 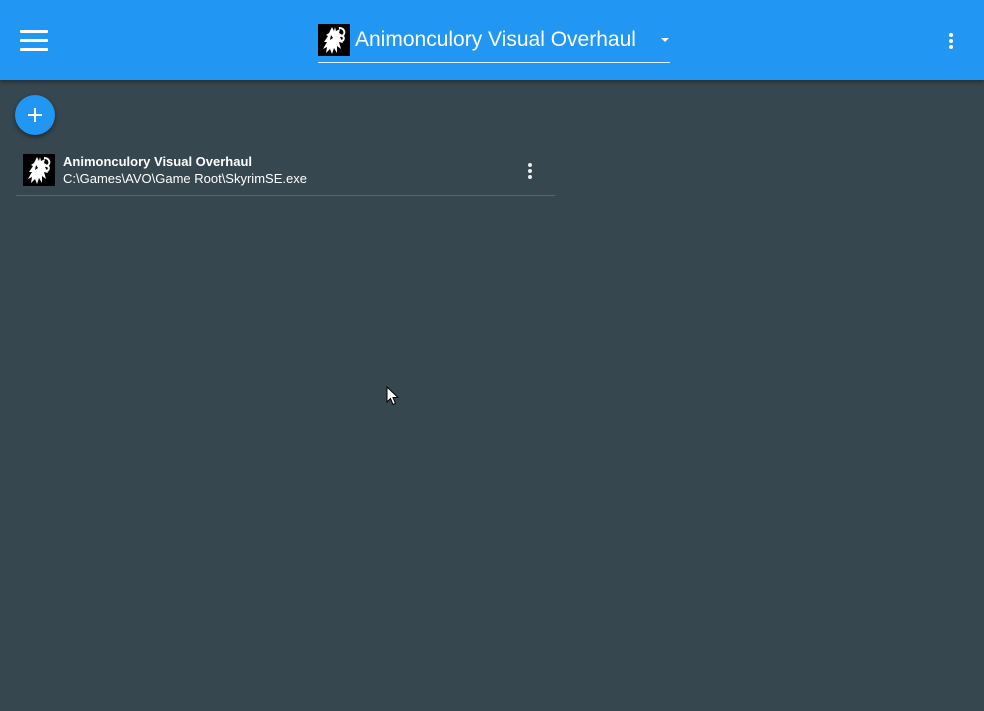 I want to click on mouse-cursor-icon, so click(x=393, y=396).